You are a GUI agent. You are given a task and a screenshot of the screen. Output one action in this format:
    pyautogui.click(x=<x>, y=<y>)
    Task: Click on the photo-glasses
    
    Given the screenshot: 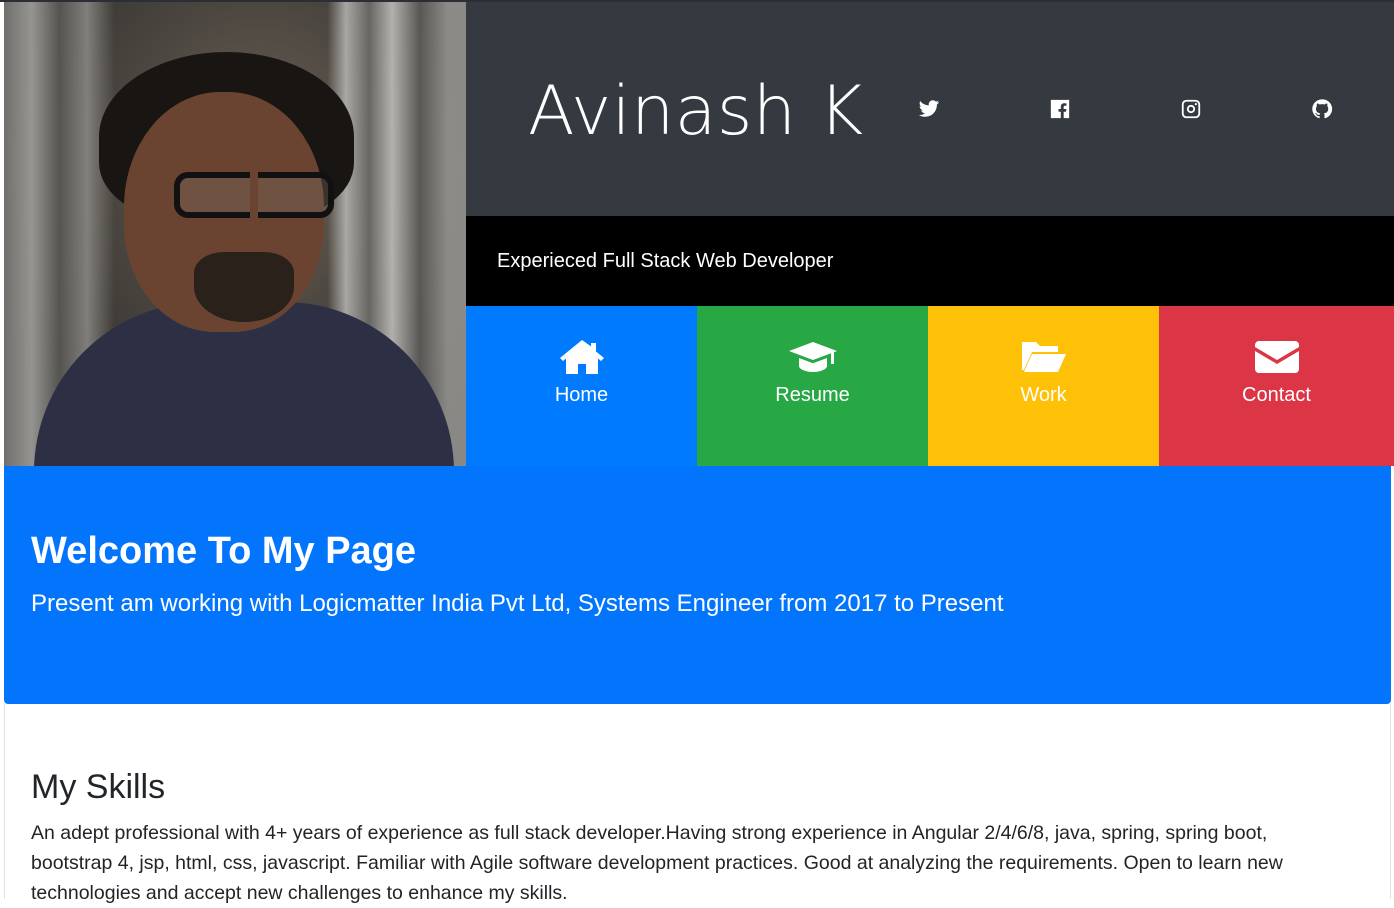 What is the action you would take?
    pyautogui.click(x=254, y=195)
    